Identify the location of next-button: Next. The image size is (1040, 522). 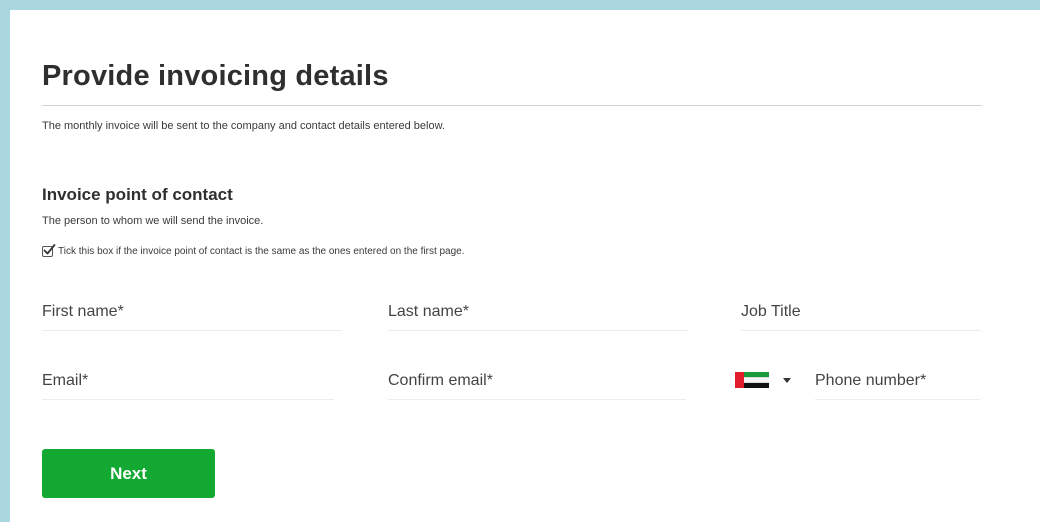
(128, 473).